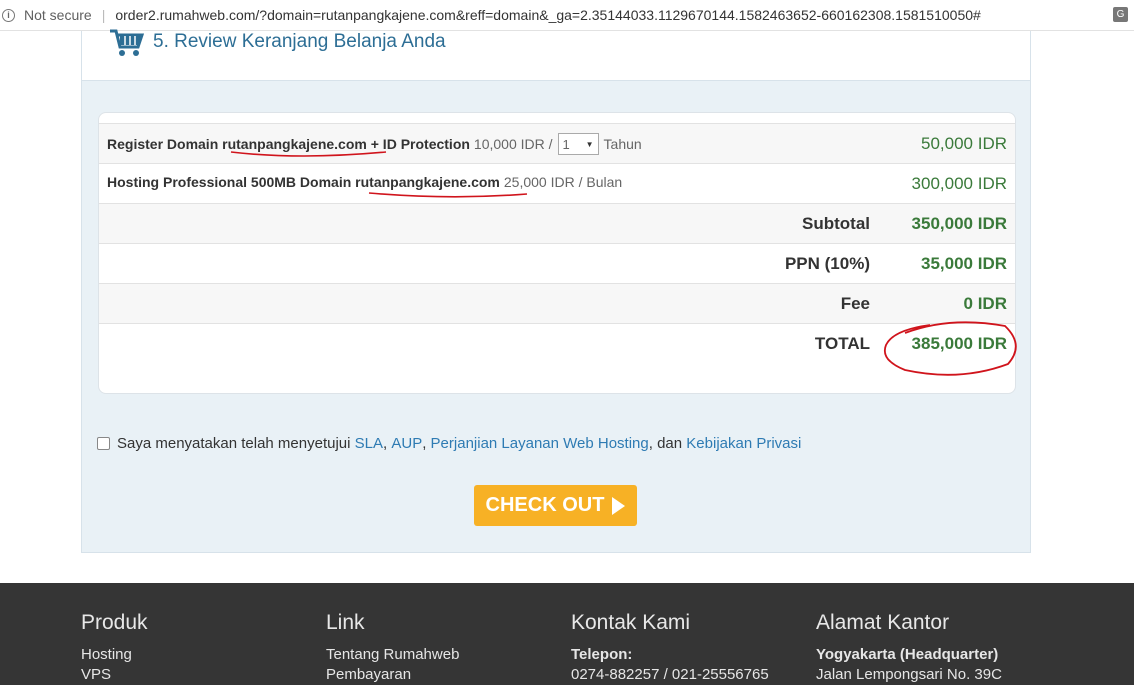 Image resolution: width=1134 pixels, height=685 pixels. I want to click on link-aup: AUP, so click(406, 443).